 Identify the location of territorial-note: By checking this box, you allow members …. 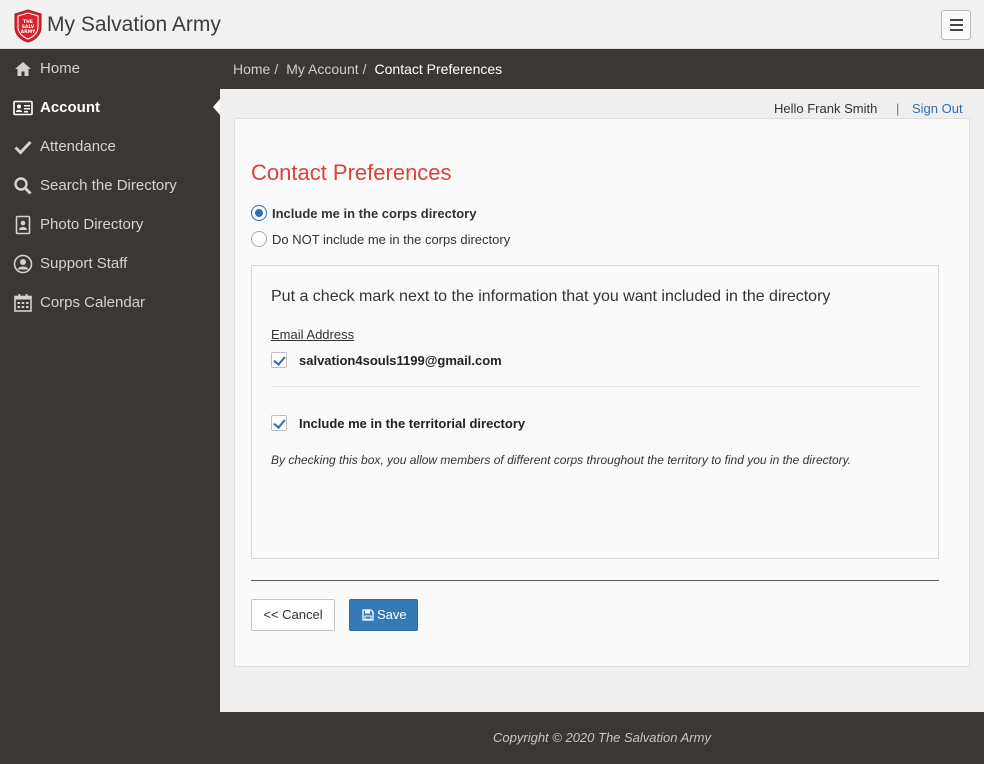
(561, 460).